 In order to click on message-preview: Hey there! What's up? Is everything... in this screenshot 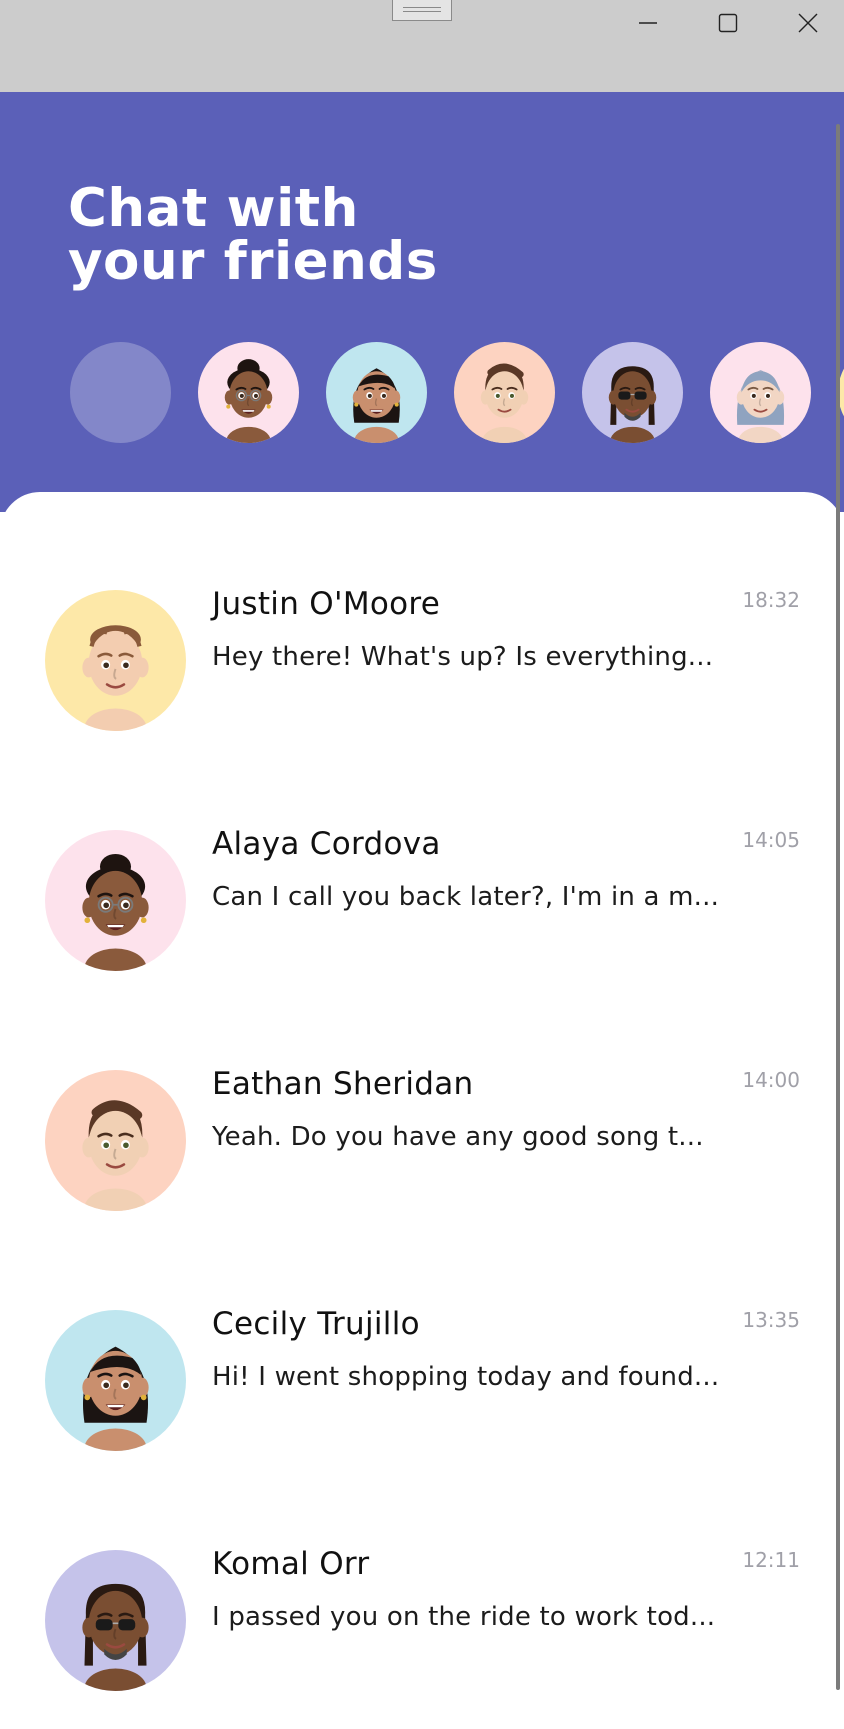, I will do `click(463, 657)`.